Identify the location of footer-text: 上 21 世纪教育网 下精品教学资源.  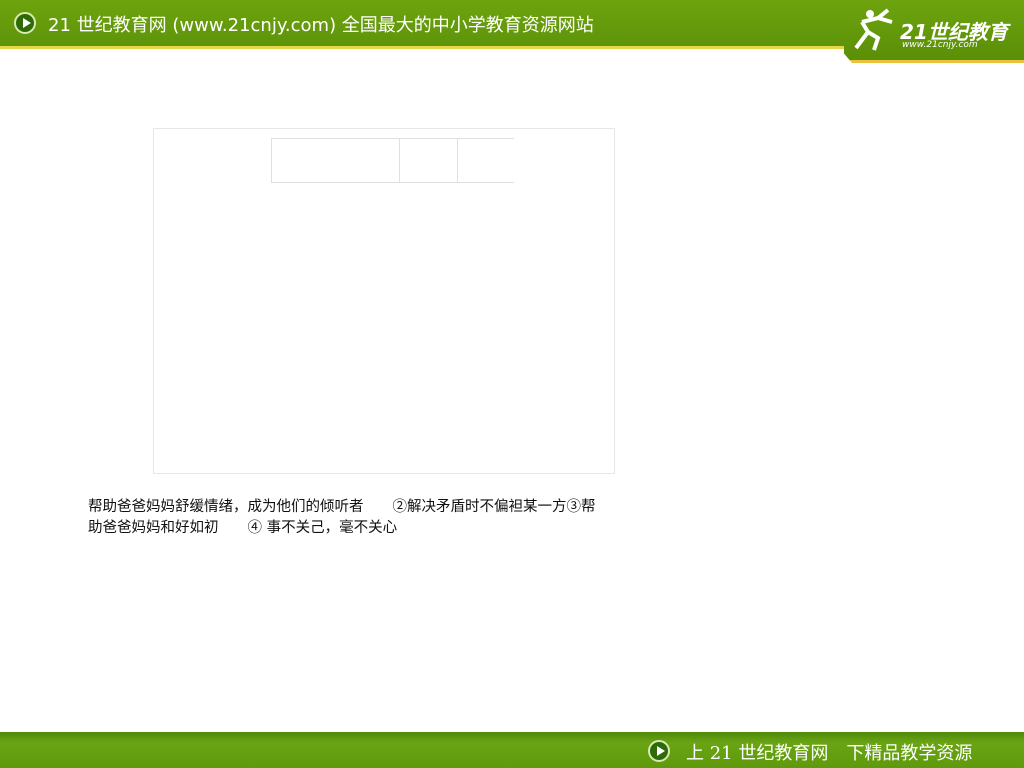
(829, 753).